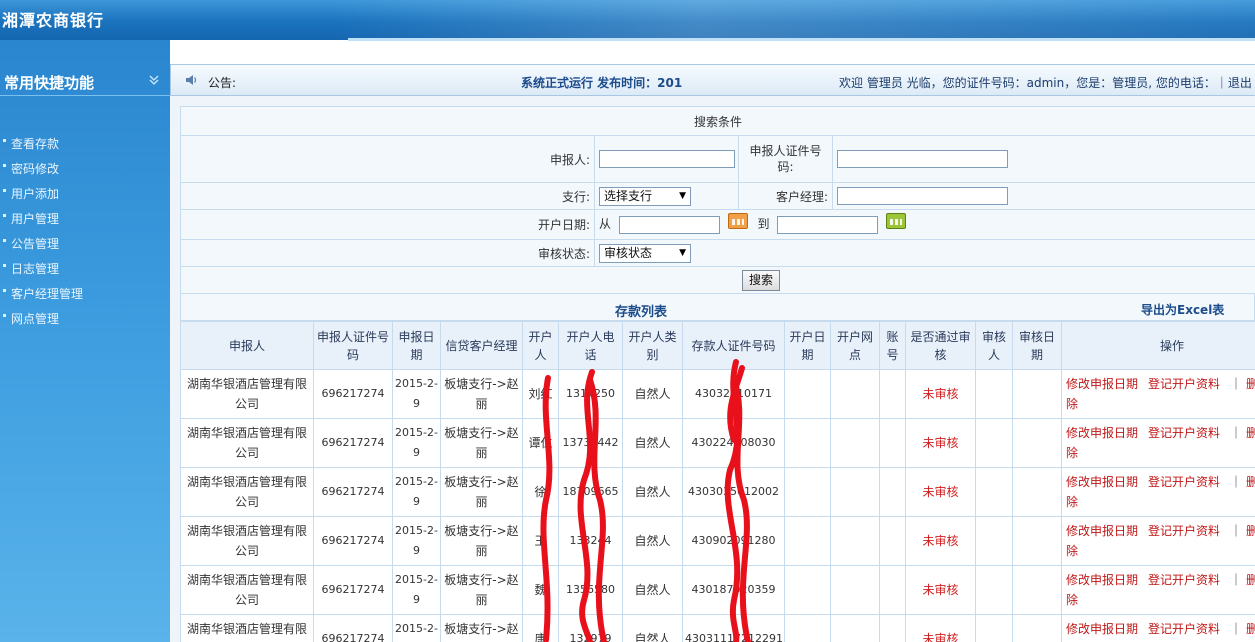 The height and width of the screenshot is (642, 1255). Describe the element at coordinates (387, 224) in the screenshot. I see `date-label: 开户日期:` at that location.